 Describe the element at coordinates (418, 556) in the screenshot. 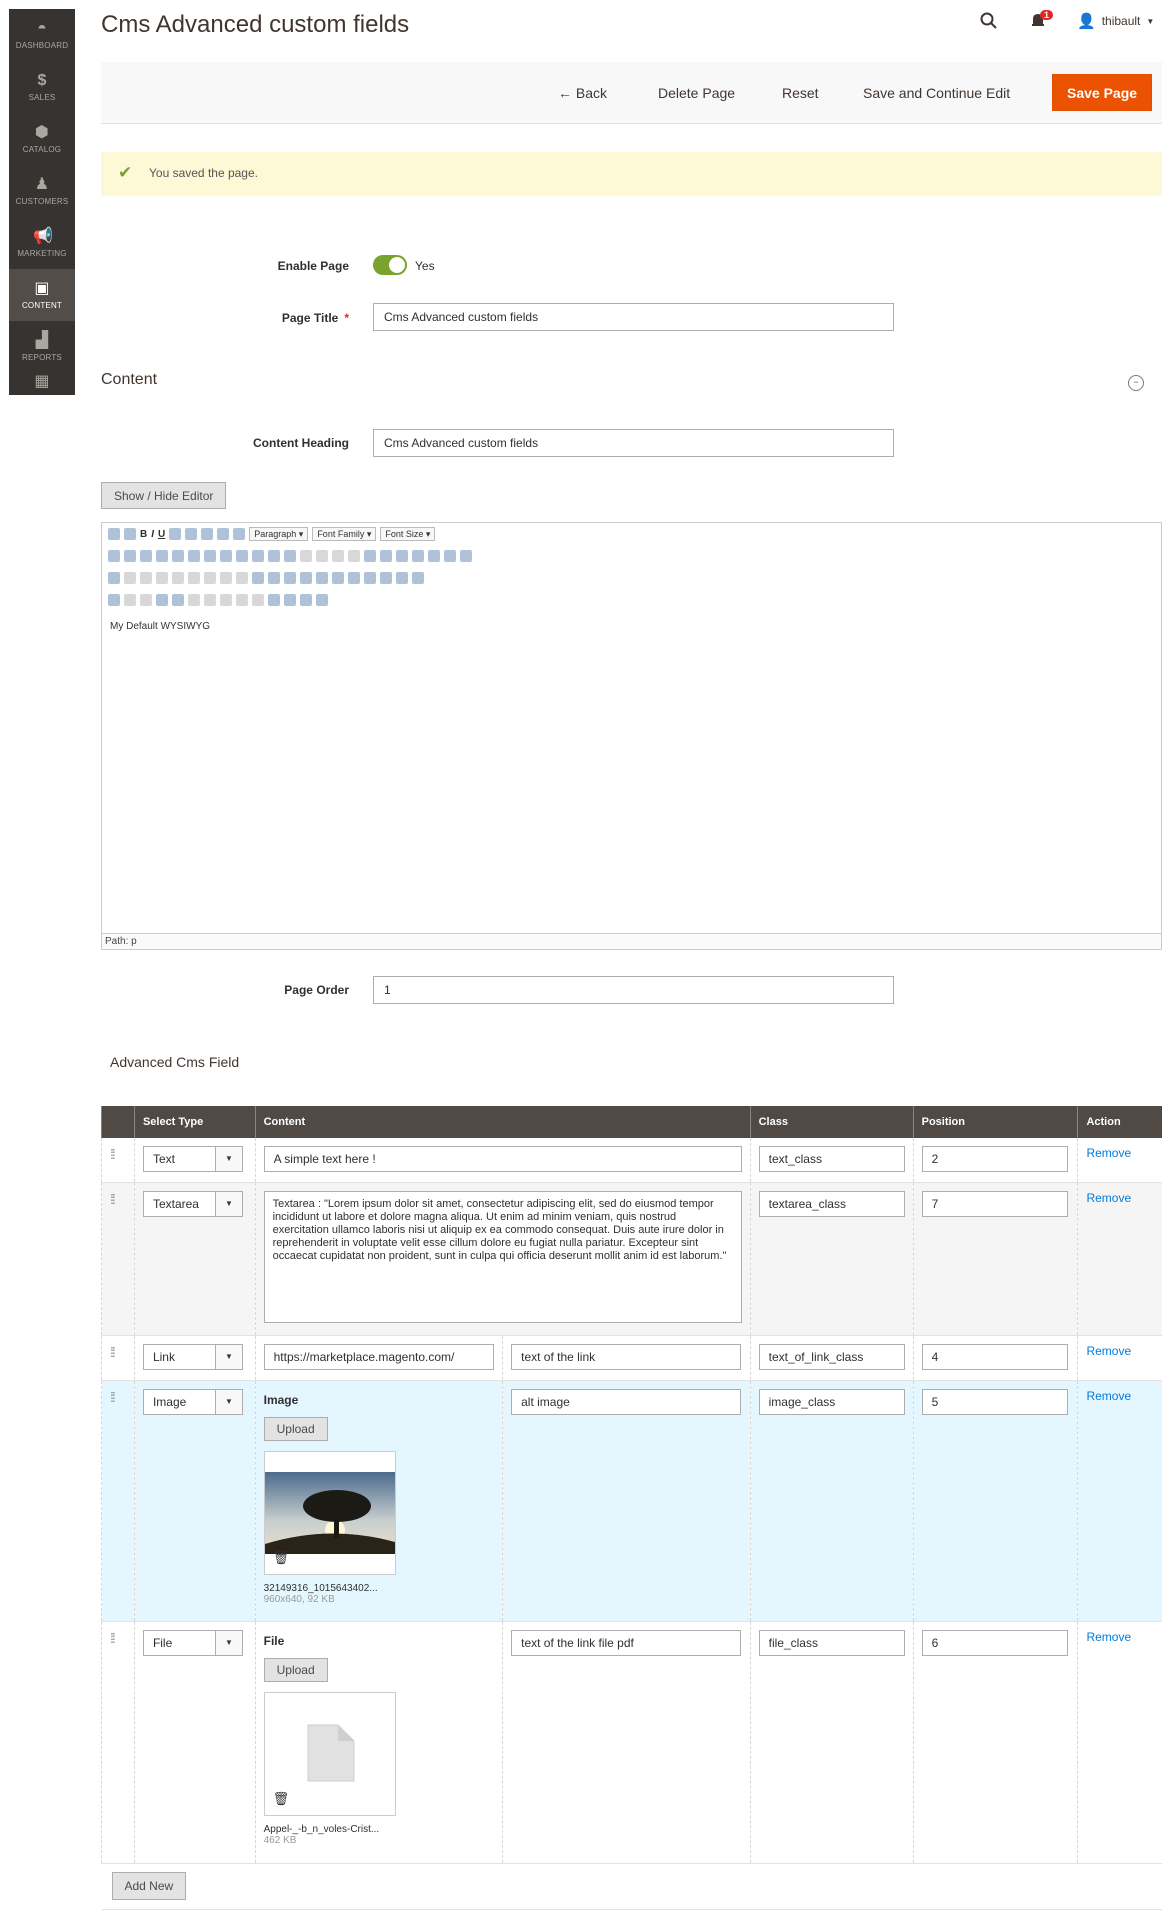

I see `help-icon` at that location.